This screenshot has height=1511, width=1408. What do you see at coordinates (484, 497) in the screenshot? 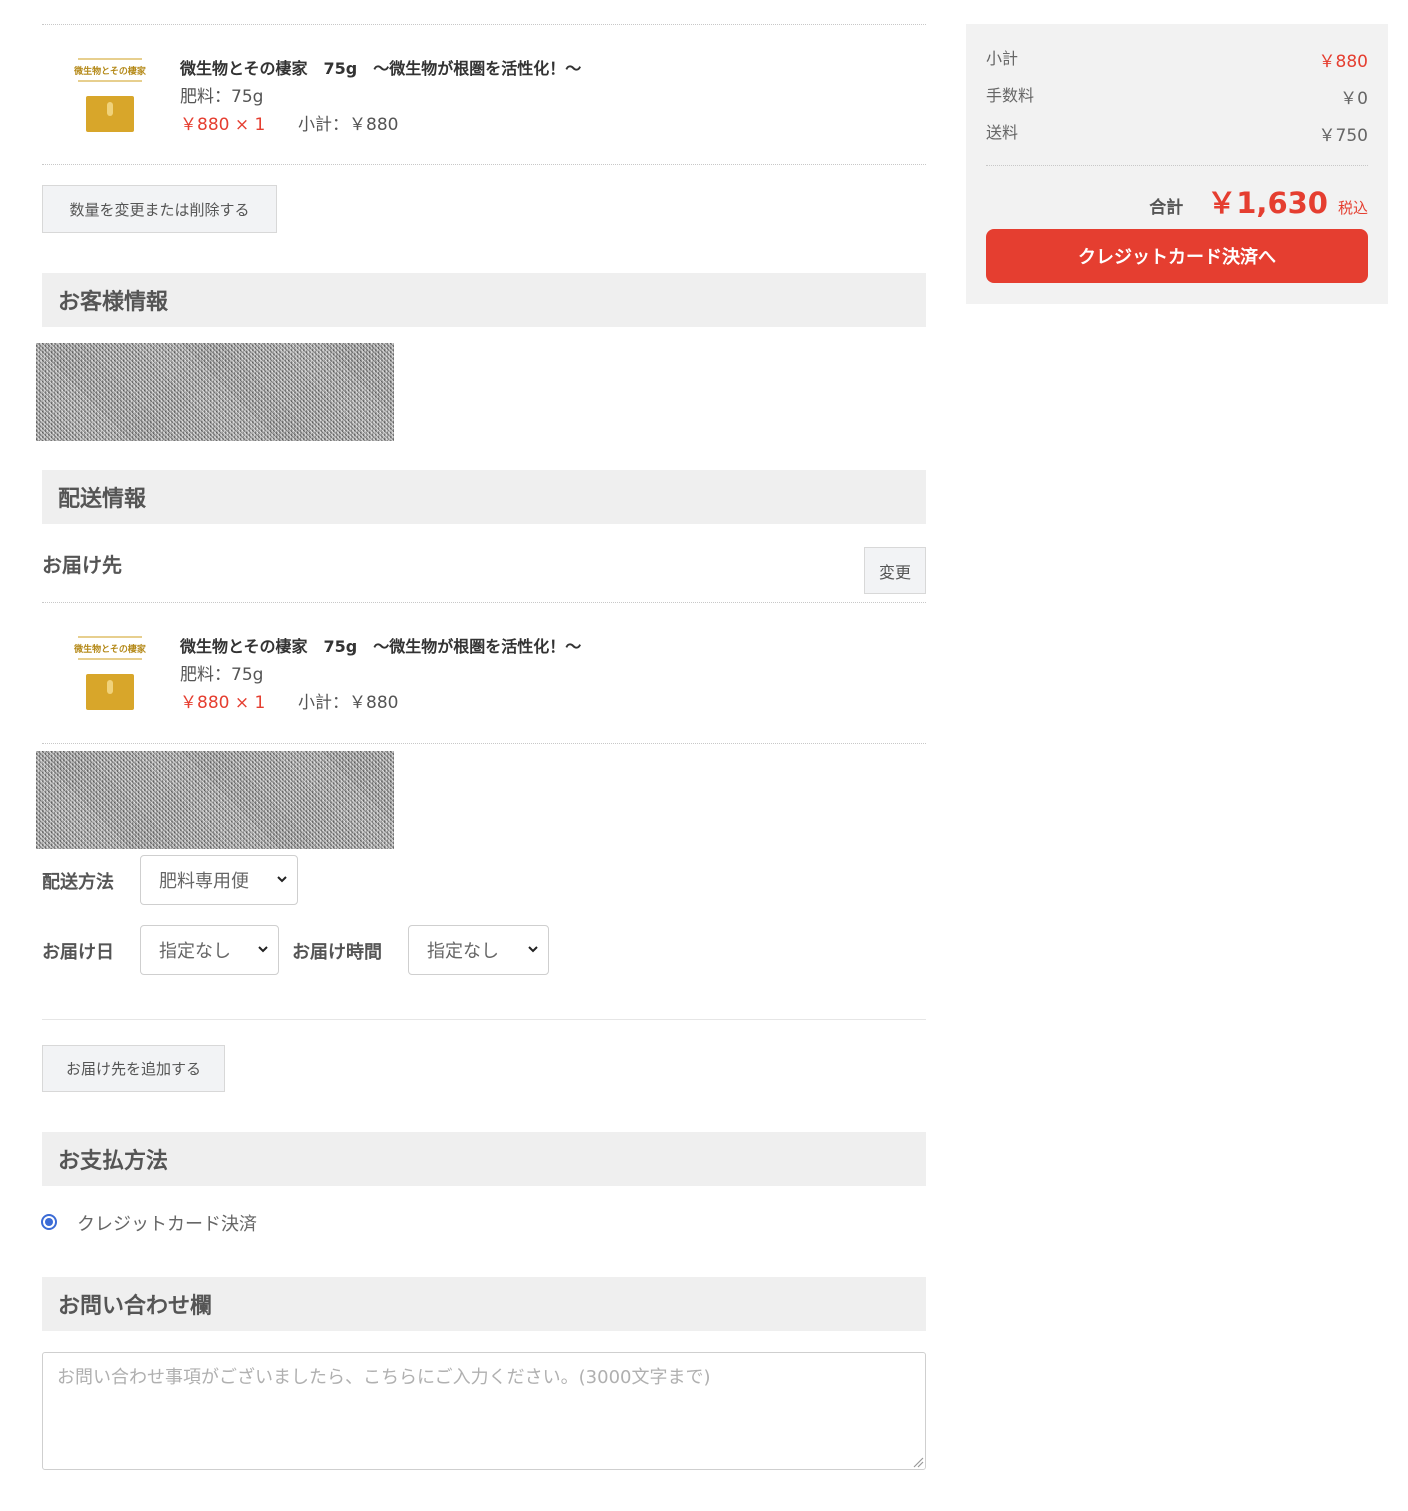
I see `section-shipping-info: 配送情報` at bounding box center [484, 497].